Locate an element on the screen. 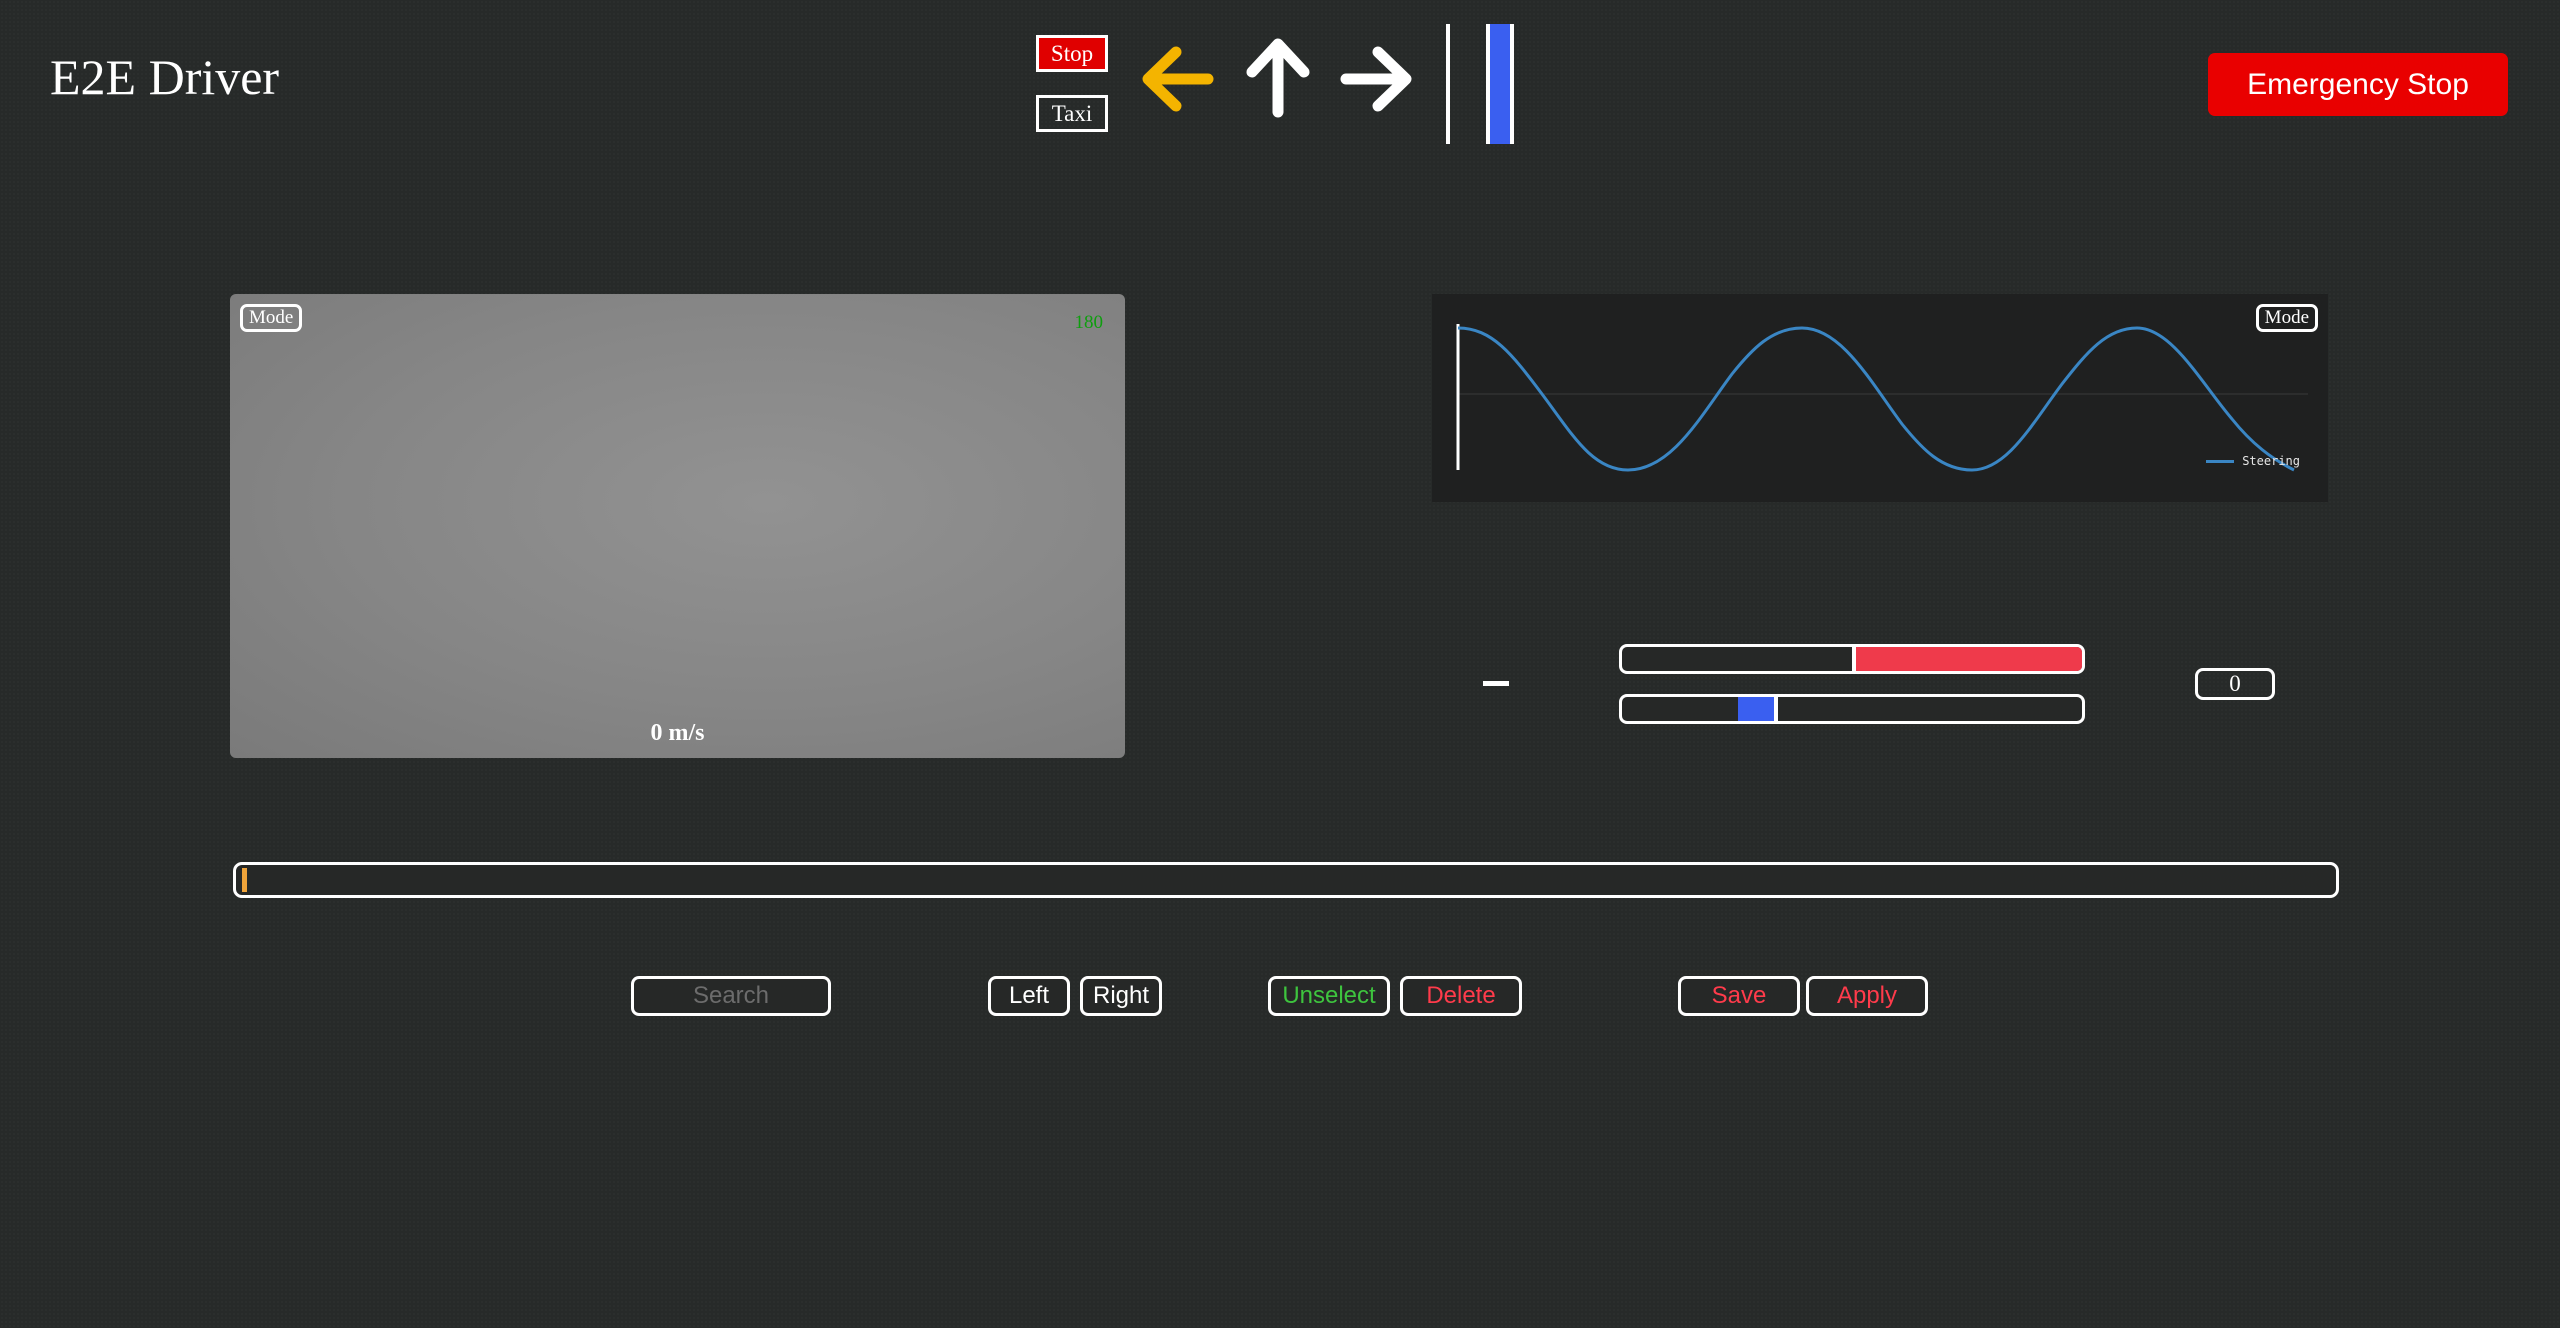 The height and width of the screenshot is (1328, 2560). emergency-stop-button: Emergency Stop is located at coordinates (2358, 84).